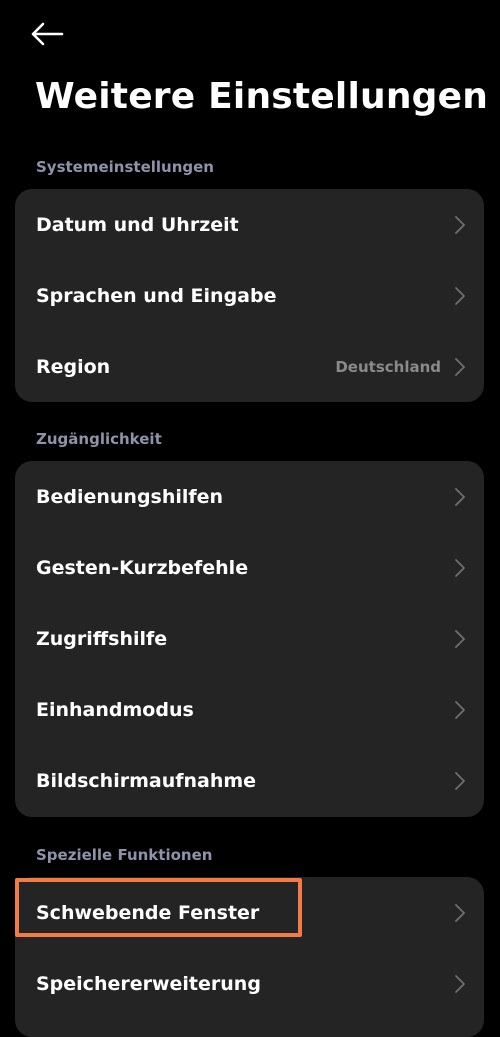 This screenshot has width=500, height=1037. I want to click on row-schwebende-fenster: Schwebende Fenster, so click(249, 912).